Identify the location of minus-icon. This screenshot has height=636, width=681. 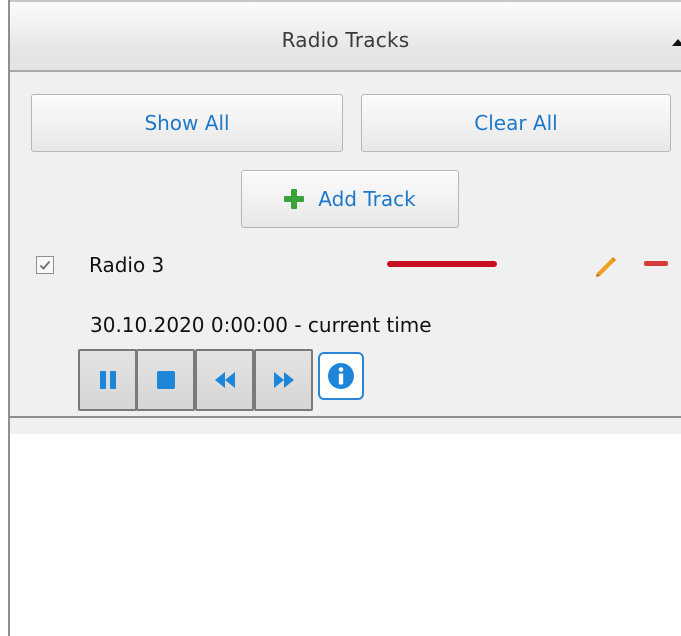
(656, 263).